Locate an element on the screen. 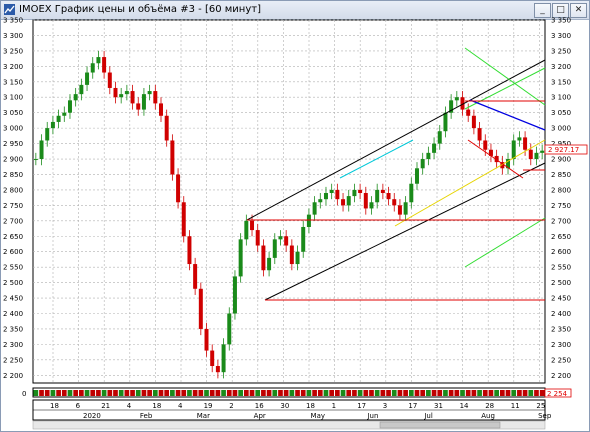 The width and height of the screenshot is (590, 432). month-tick-label: Aug is located at coordinates (488, 416).